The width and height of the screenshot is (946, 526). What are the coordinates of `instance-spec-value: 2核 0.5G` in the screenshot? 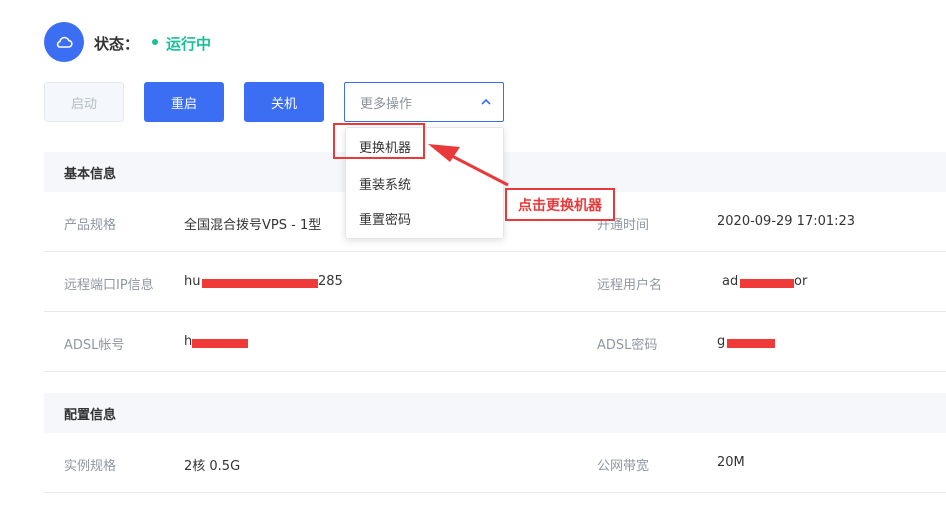 It's located at (212, 466).